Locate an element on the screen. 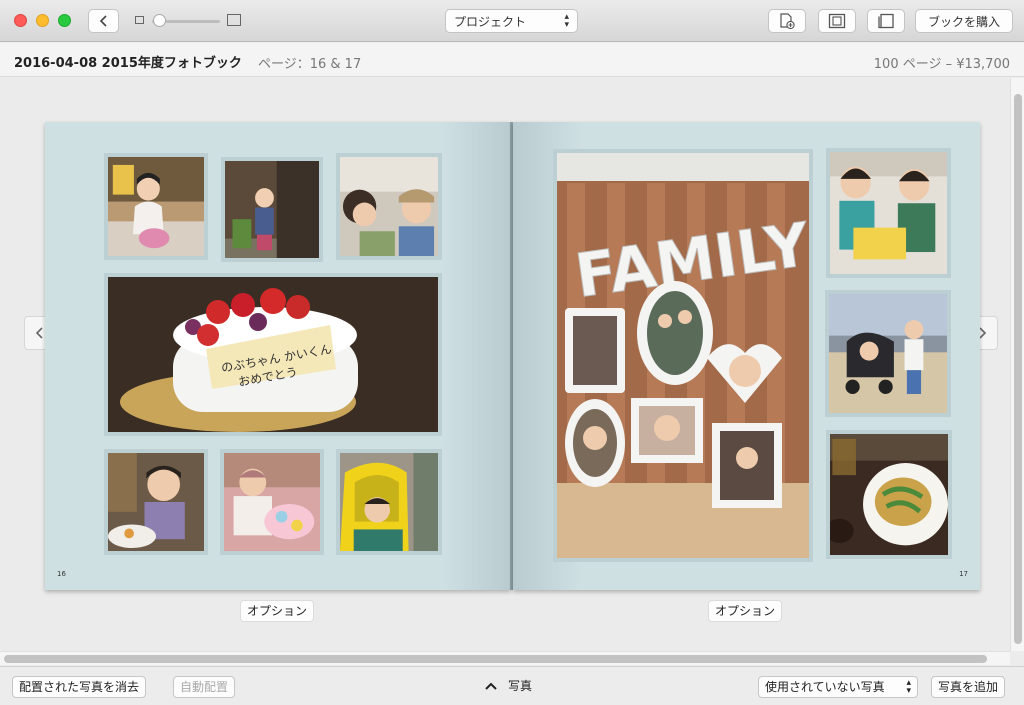 The width and height of the screenshot is (1024, 705). cover-button is located at coordinates (886, 21).